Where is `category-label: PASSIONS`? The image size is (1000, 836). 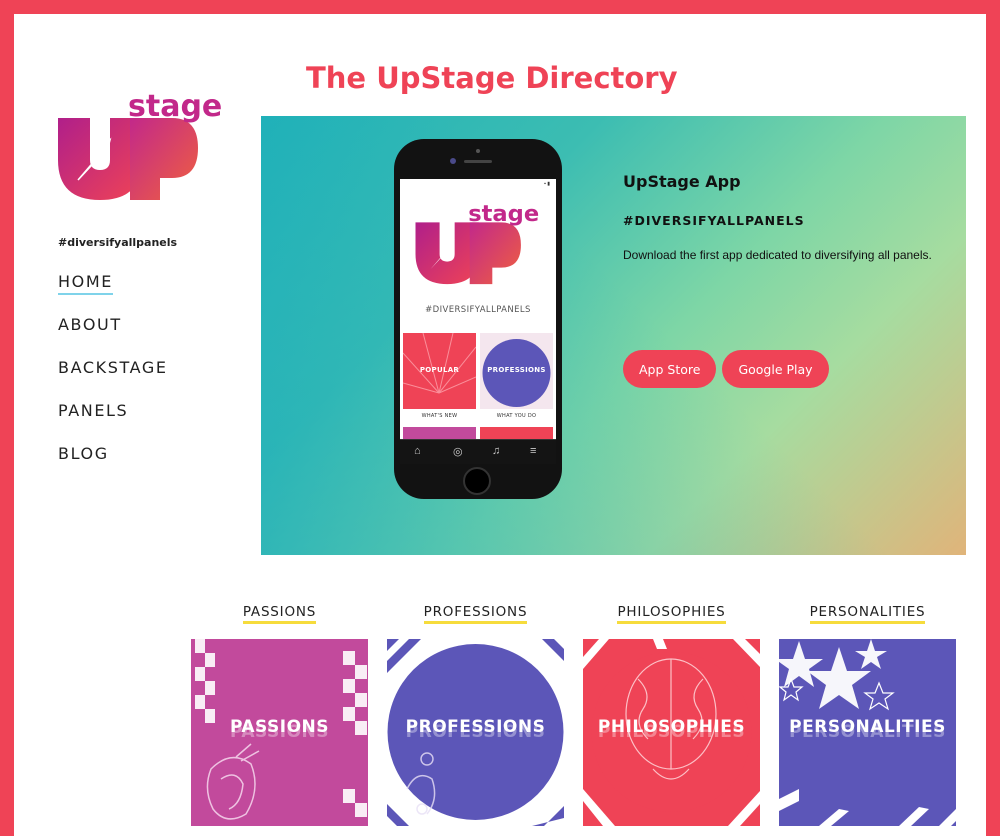 category-label: PASSIONS is located at coordinates (279, 727).